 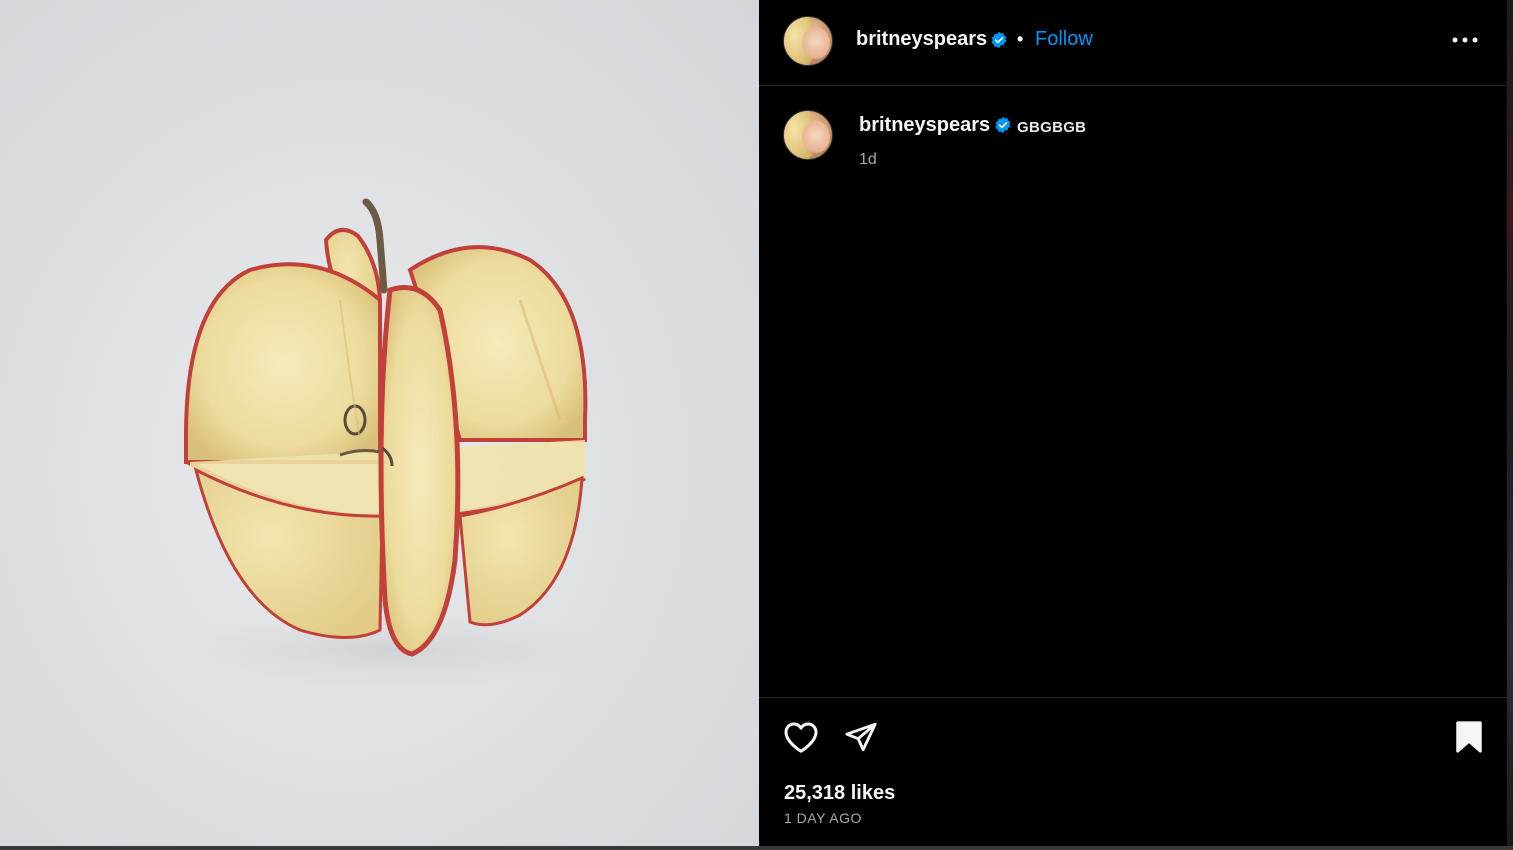 What do you see at coordinates (1469, 737) in the screenshot?
I see `bookmark-icon` at bounding box center [1469, 737].